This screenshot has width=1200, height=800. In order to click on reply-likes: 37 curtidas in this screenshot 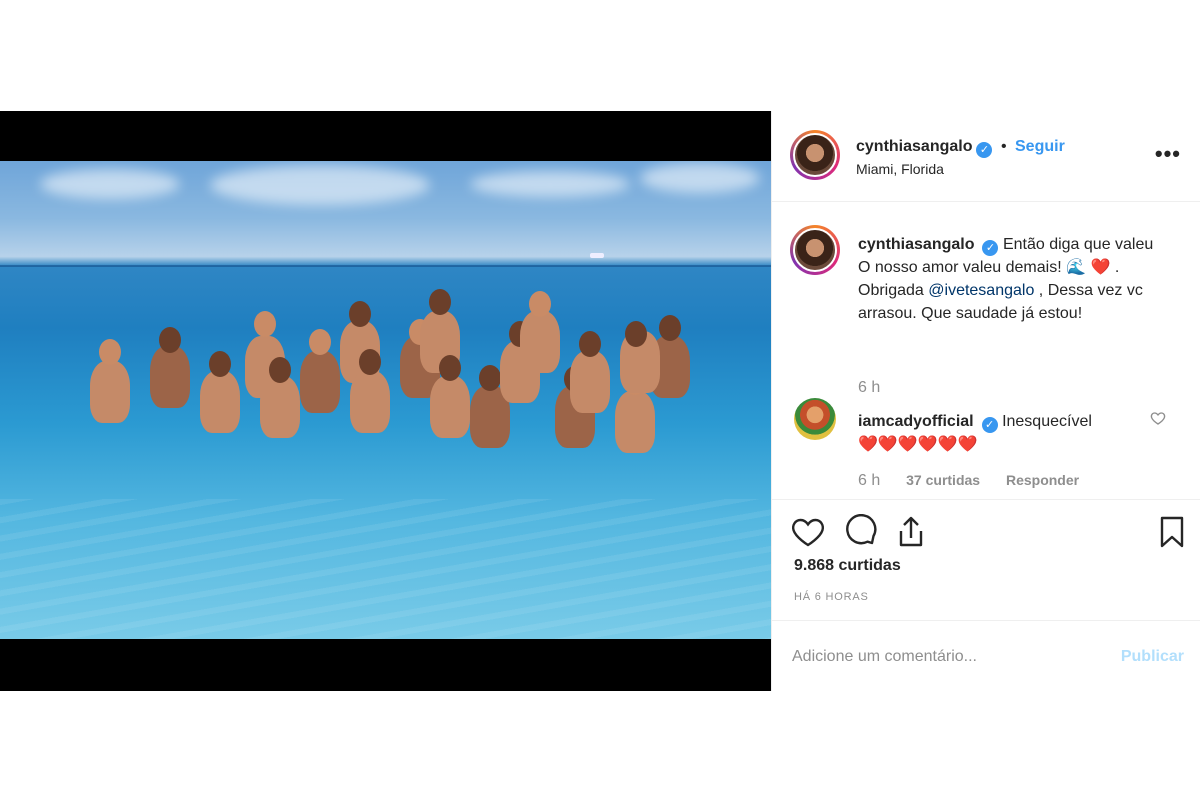, I will do `click(943, 480)`.